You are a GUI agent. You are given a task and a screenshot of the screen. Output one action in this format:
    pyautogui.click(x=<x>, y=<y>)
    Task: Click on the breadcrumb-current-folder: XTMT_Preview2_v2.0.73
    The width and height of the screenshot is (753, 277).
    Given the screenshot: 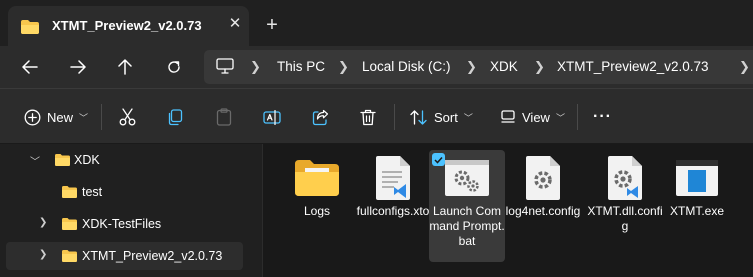 What is the action you would take?
    pyautogui.click(x=633, y=66)
    